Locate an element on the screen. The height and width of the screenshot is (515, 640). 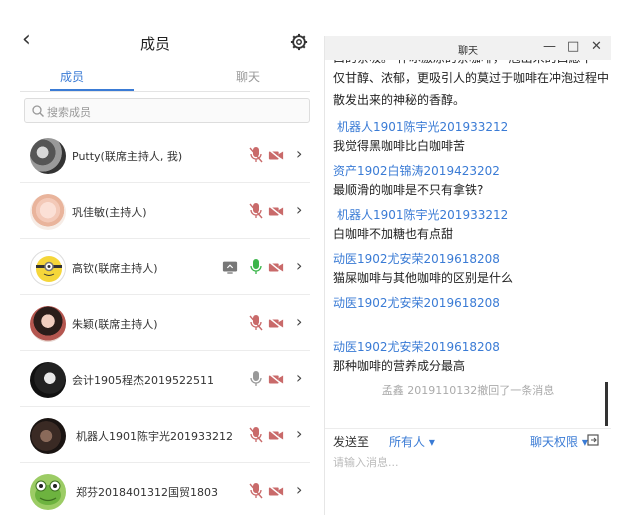
popout-icon is located at coordinates (593, 440).